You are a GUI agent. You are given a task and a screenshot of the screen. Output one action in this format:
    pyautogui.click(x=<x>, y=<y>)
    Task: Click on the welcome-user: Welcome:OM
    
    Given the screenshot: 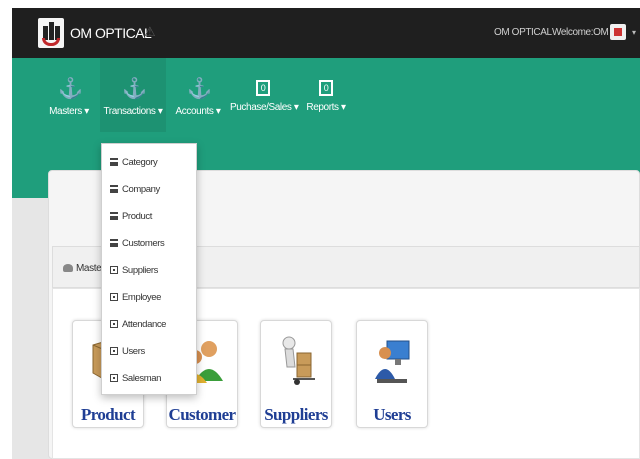 What is the action you would take?
    pyautogui.click(x=580, y=32)
    